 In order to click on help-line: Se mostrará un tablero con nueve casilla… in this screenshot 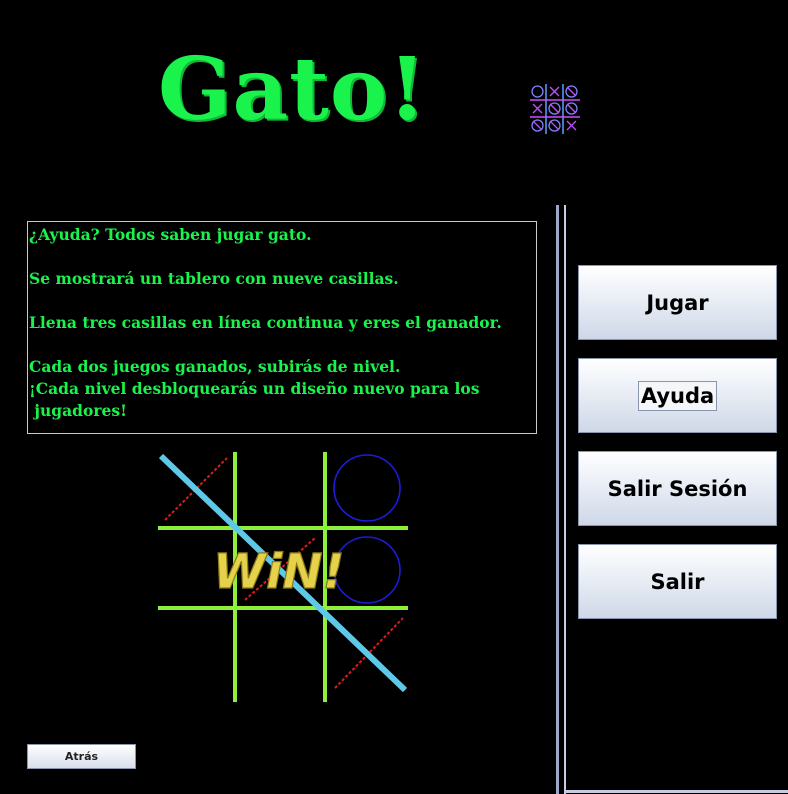, I will do `click(214, 278)`.